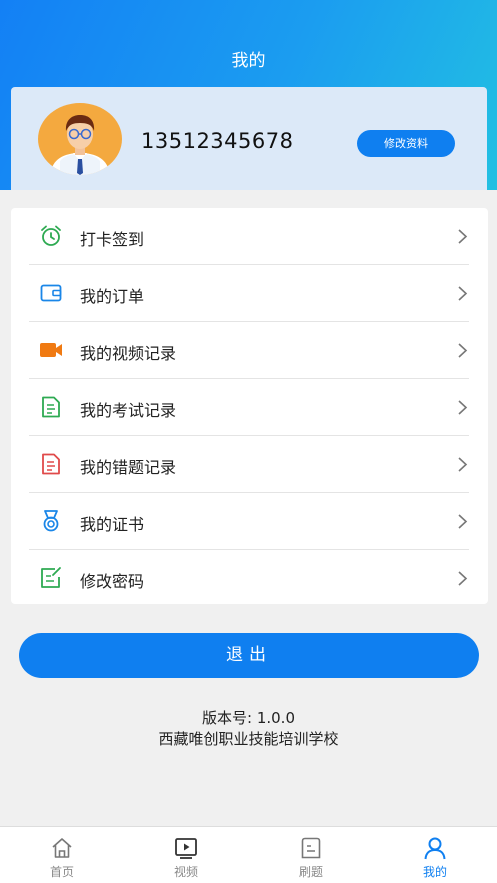 The image size is (497, 883). What do you see at coordinates (434, 872) in the screenshot?
I see `tab-label: 我的` at bounding box center [434, 872].